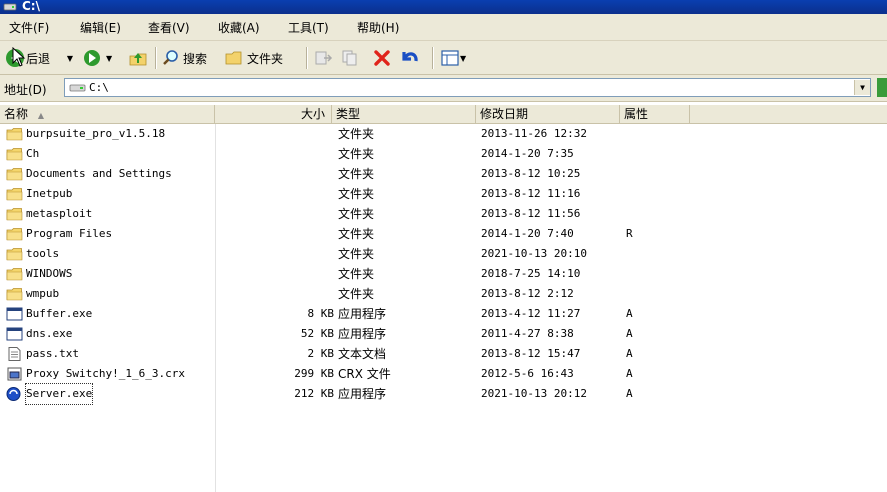 The height and width of the screenshot is (492, 887). Describe the element at coordinates (14, 354) in the screenshot. I see `text-file-icon` at that location.